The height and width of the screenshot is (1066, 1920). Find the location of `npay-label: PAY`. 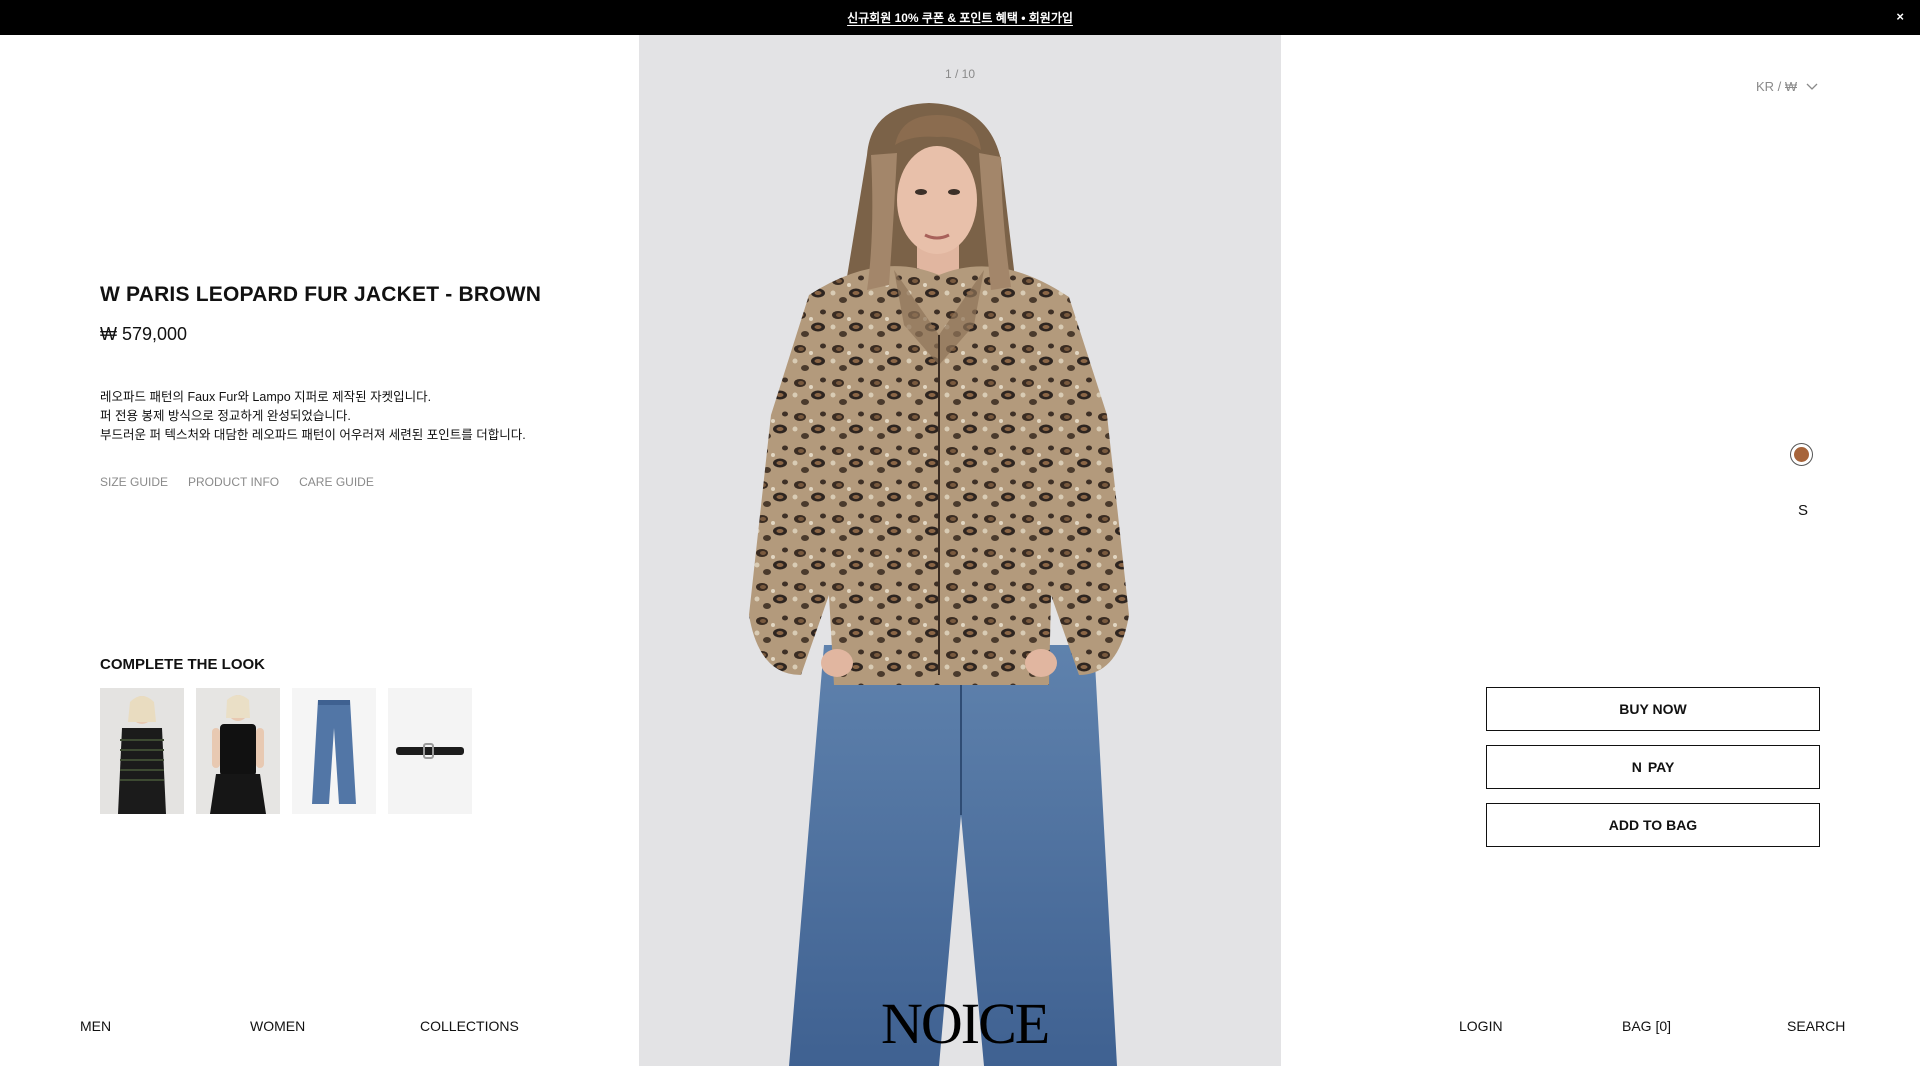

npay-label: PAY is located at coordinates (1661, 767).